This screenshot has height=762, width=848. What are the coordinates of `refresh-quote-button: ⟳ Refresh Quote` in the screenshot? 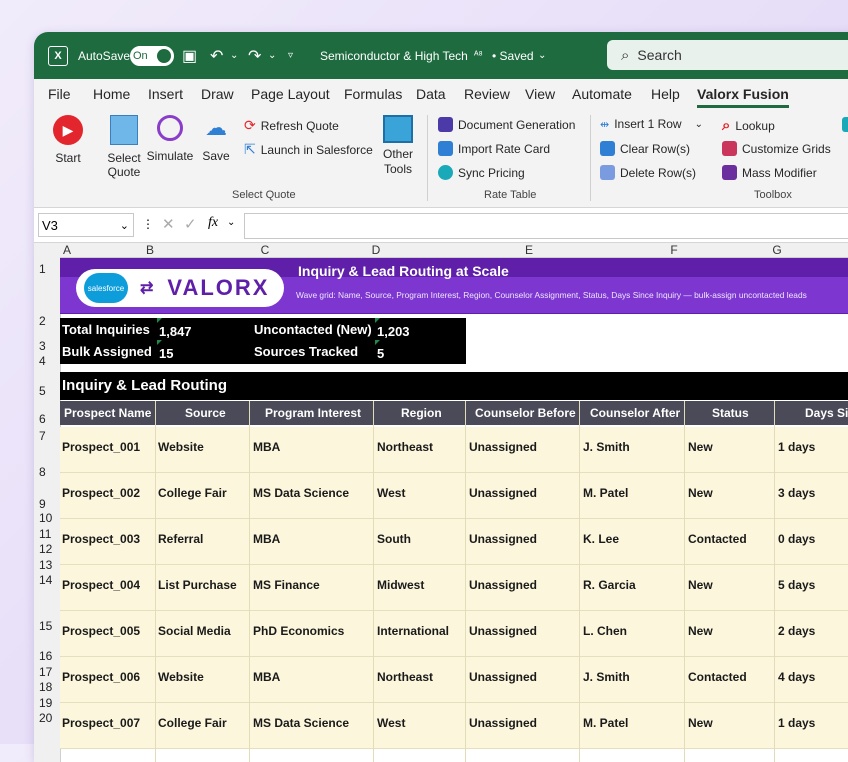 It's located at (291, 125).